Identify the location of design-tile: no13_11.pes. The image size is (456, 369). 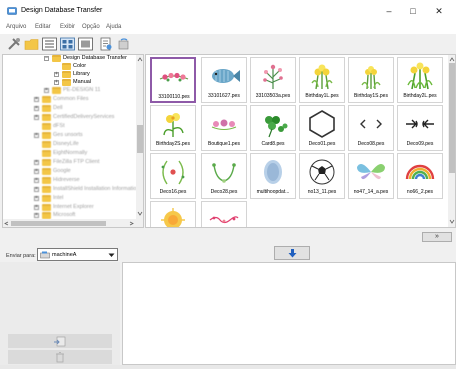
(322, 176).